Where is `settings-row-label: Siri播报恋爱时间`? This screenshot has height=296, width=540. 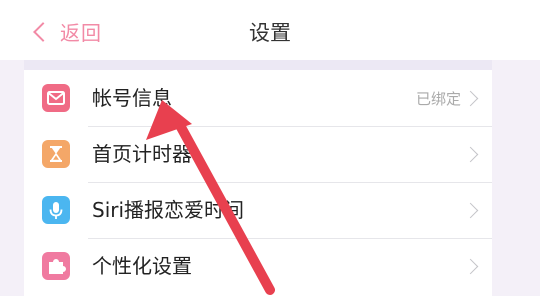
settings-row-label: Siri播报恋爱时间 is located at coordinates (168, 210).